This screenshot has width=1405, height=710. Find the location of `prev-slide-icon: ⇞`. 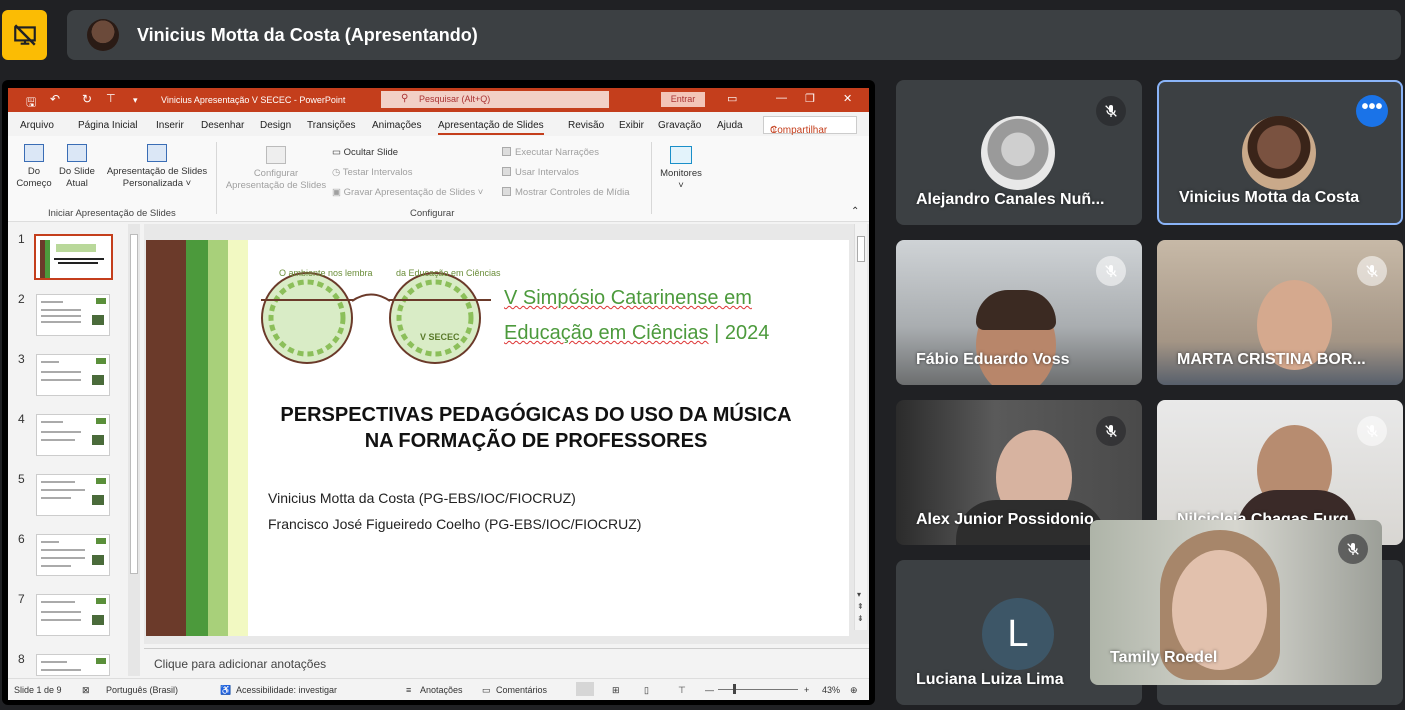

prev-slide-icon: ⇞ is located at coordinates (860, 606).